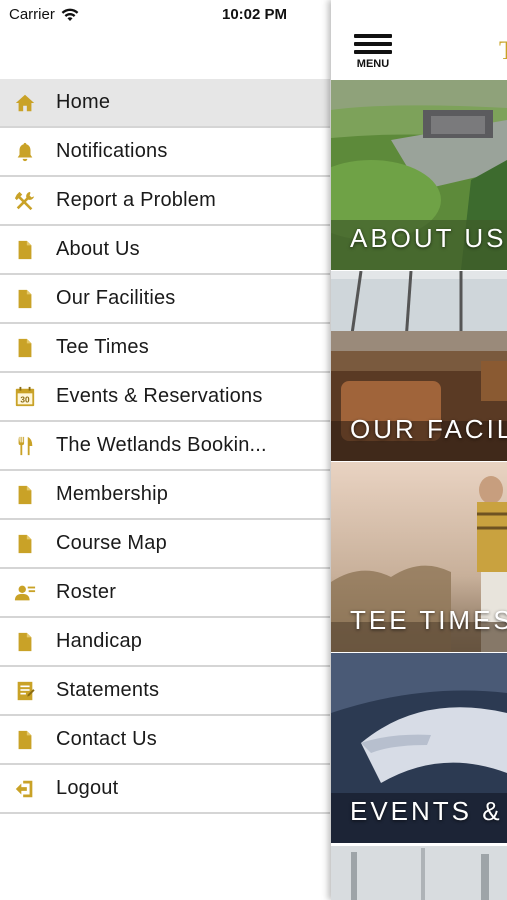 The image size is (507, 900). What do you see at coordinates (428, 429) in the screenshot?
I see `tile-title: OUR FACIL` at bounding box center [428, 429].